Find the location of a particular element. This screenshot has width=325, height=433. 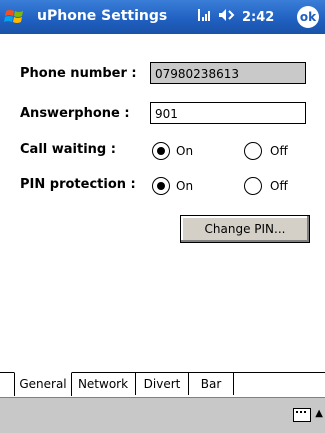

tab-bar: Bar is located at coordinates (211, 384).